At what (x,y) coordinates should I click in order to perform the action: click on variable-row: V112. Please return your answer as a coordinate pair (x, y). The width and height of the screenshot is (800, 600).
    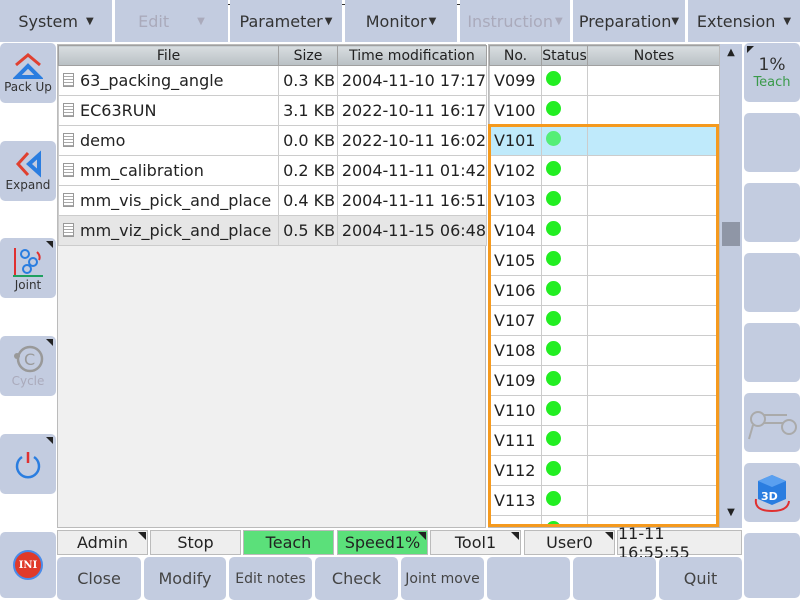
    Looking at the image, I should click on (604, 470).